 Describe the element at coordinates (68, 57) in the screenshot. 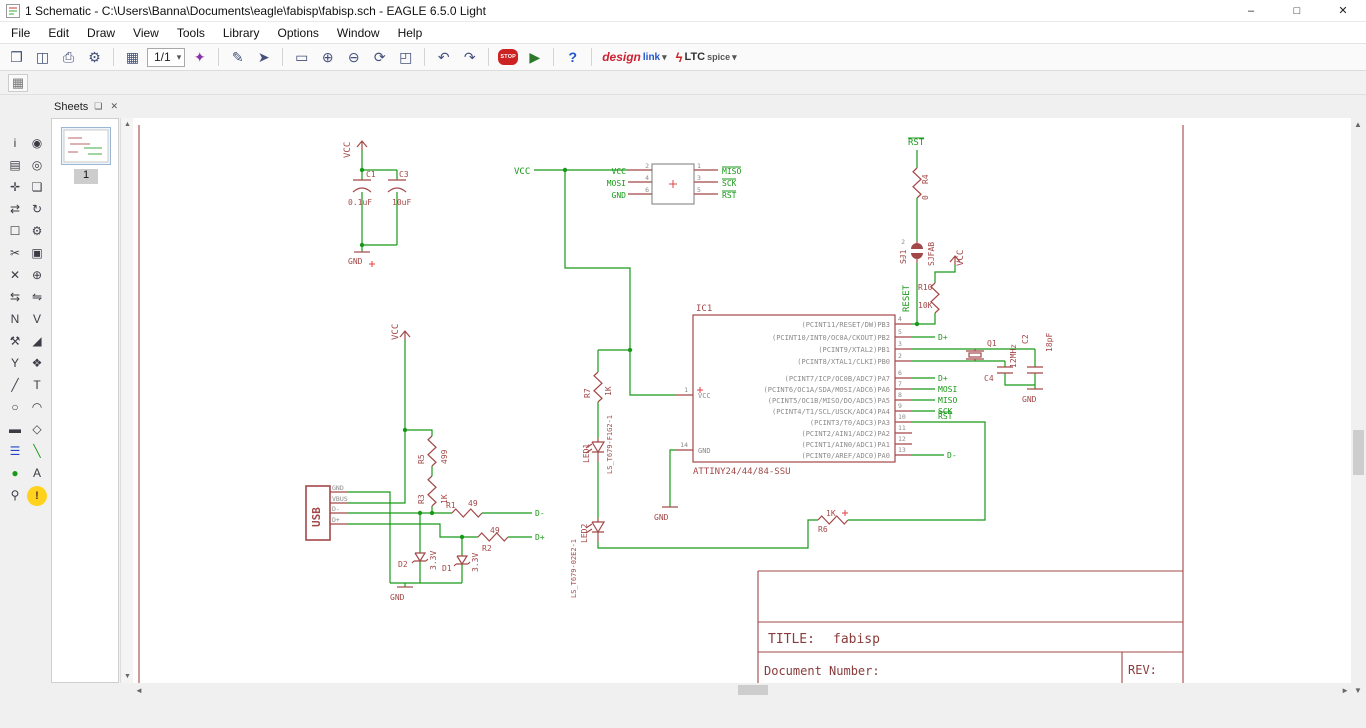

I see `print-button: ⎙` at that location.